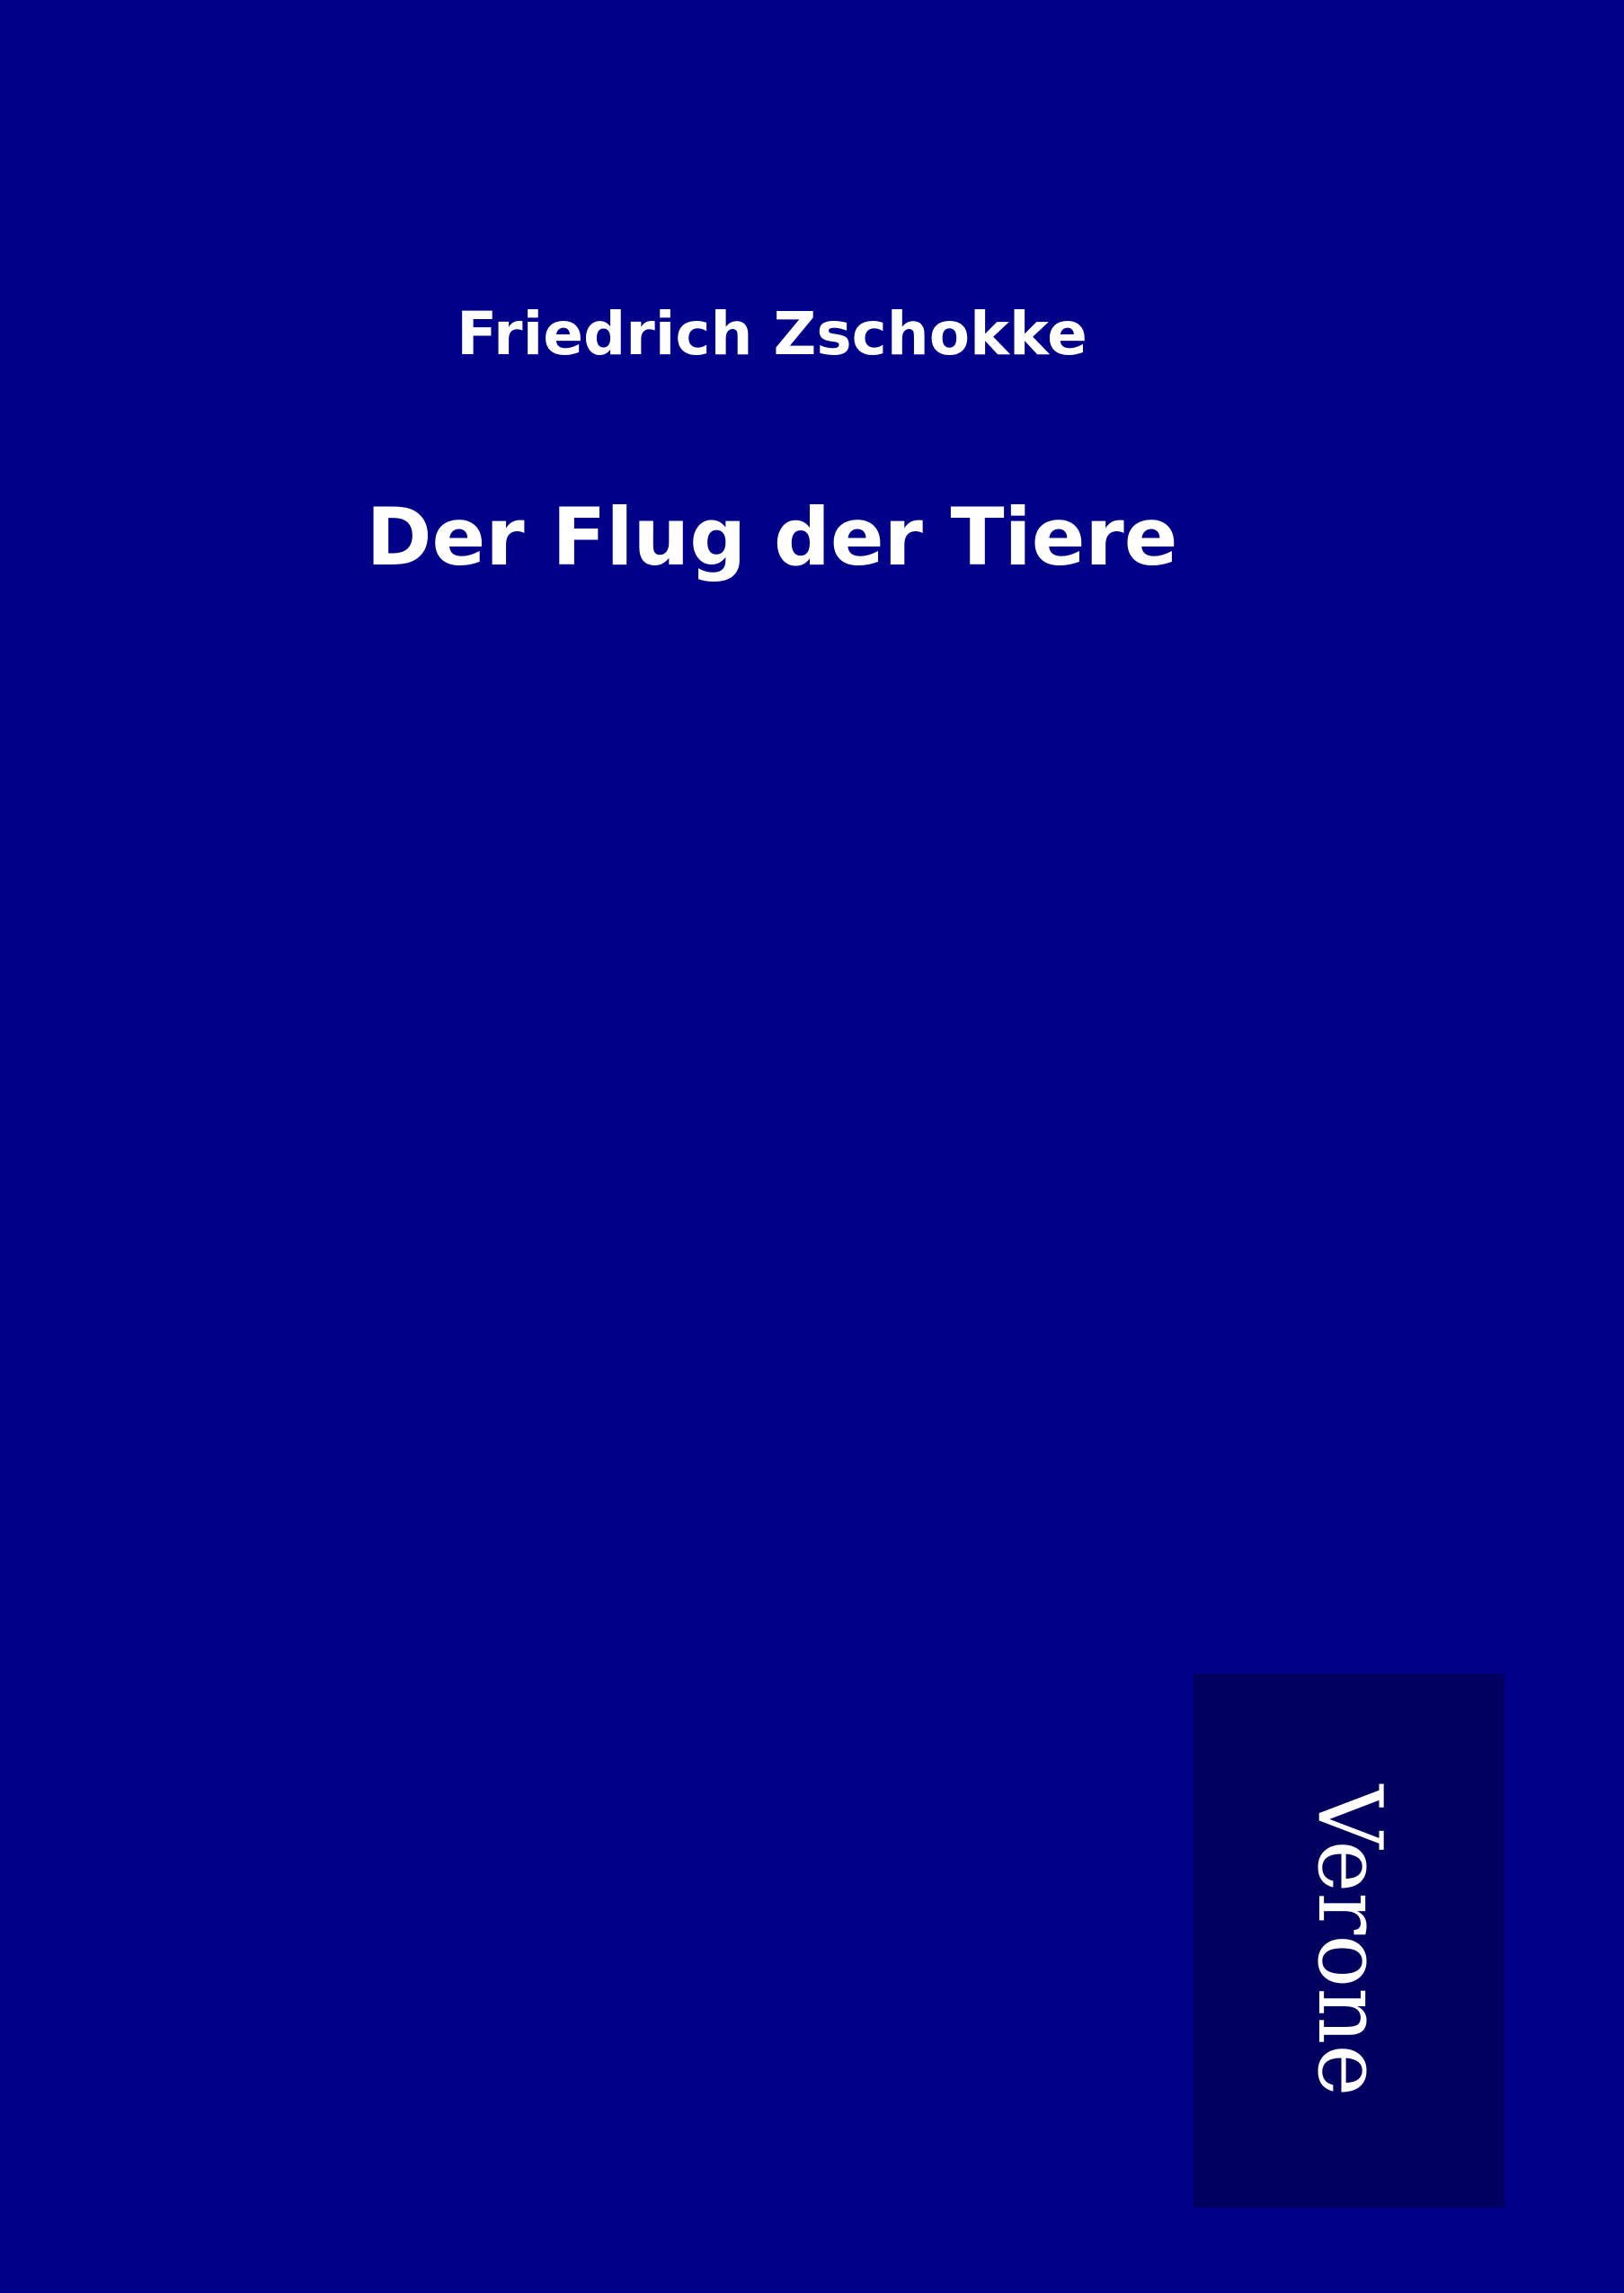 This screenshot has width=1624, height=2293. Describe the element at coordinates (772, 334) in the screenshot. I see `author-name: Friedrich Zschokke` at that location.